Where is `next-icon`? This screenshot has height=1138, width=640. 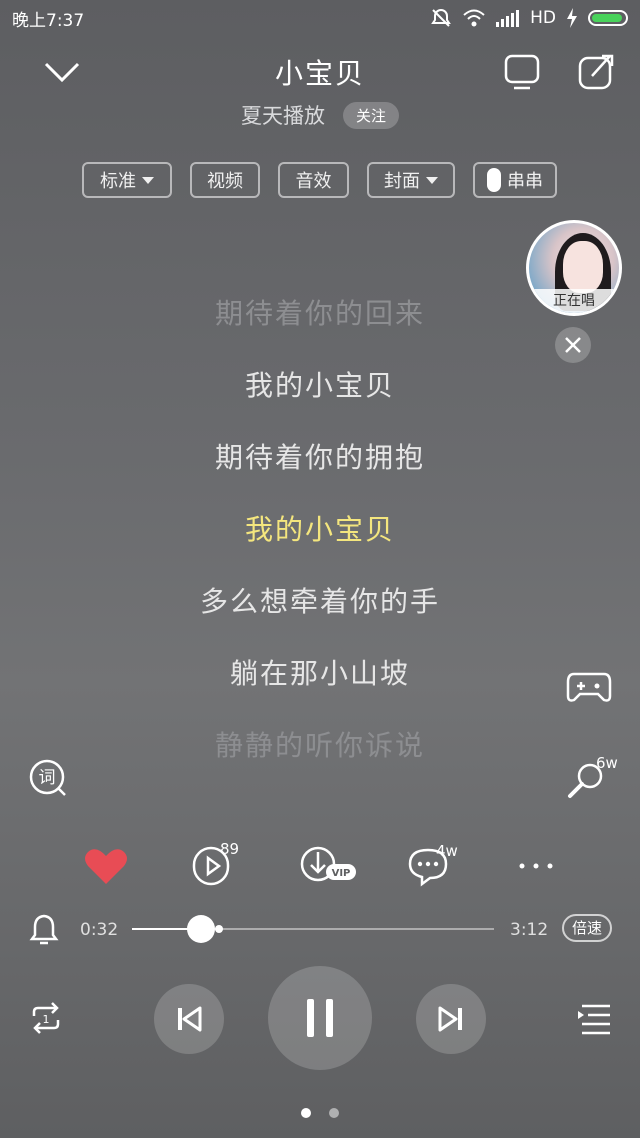 next-icon is located at coordinates (450, 1019).